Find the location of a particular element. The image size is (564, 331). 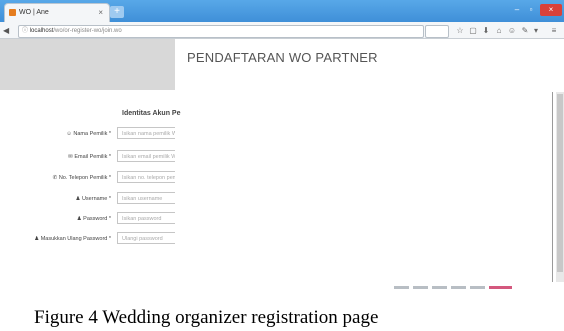

site-info-icon: ⓘ is located at coordinates (25, 31).